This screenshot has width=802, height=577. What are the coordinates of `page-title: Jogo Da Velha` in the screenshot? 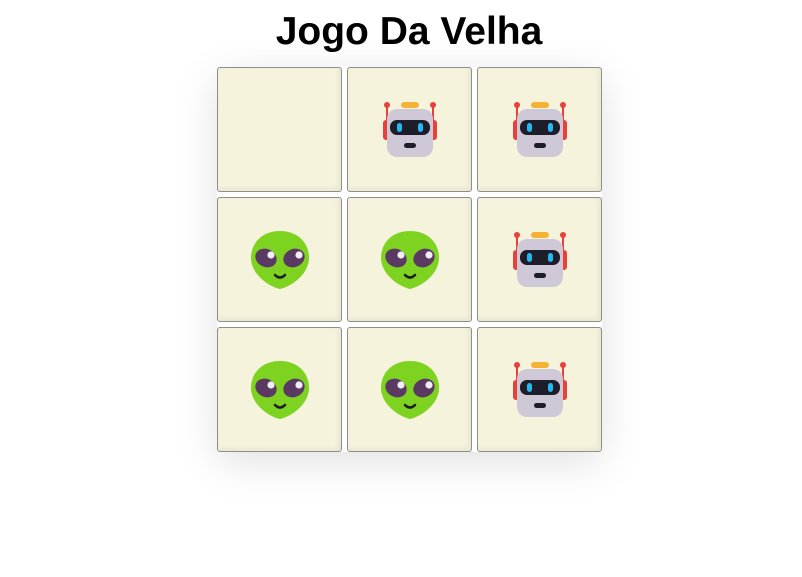 It's located at (409, 31).